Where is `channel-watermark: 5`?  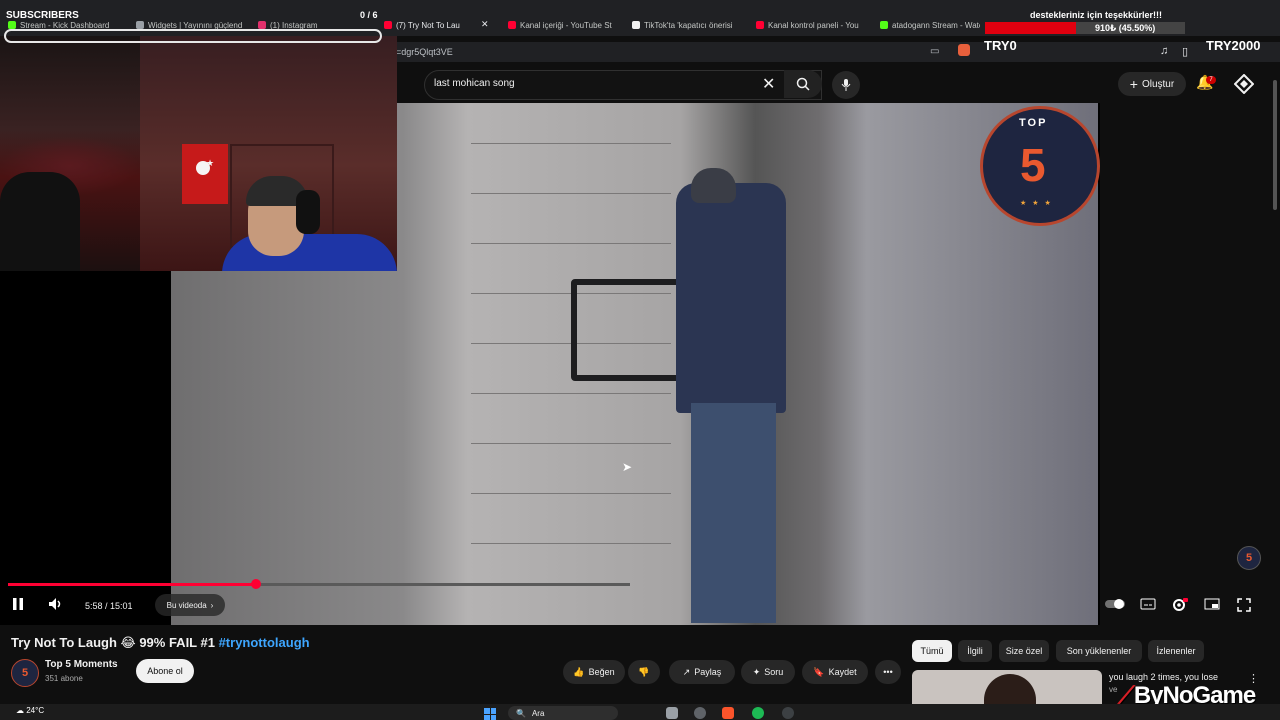 channel-watermark: 5 is located at coordinates (1249, 558).